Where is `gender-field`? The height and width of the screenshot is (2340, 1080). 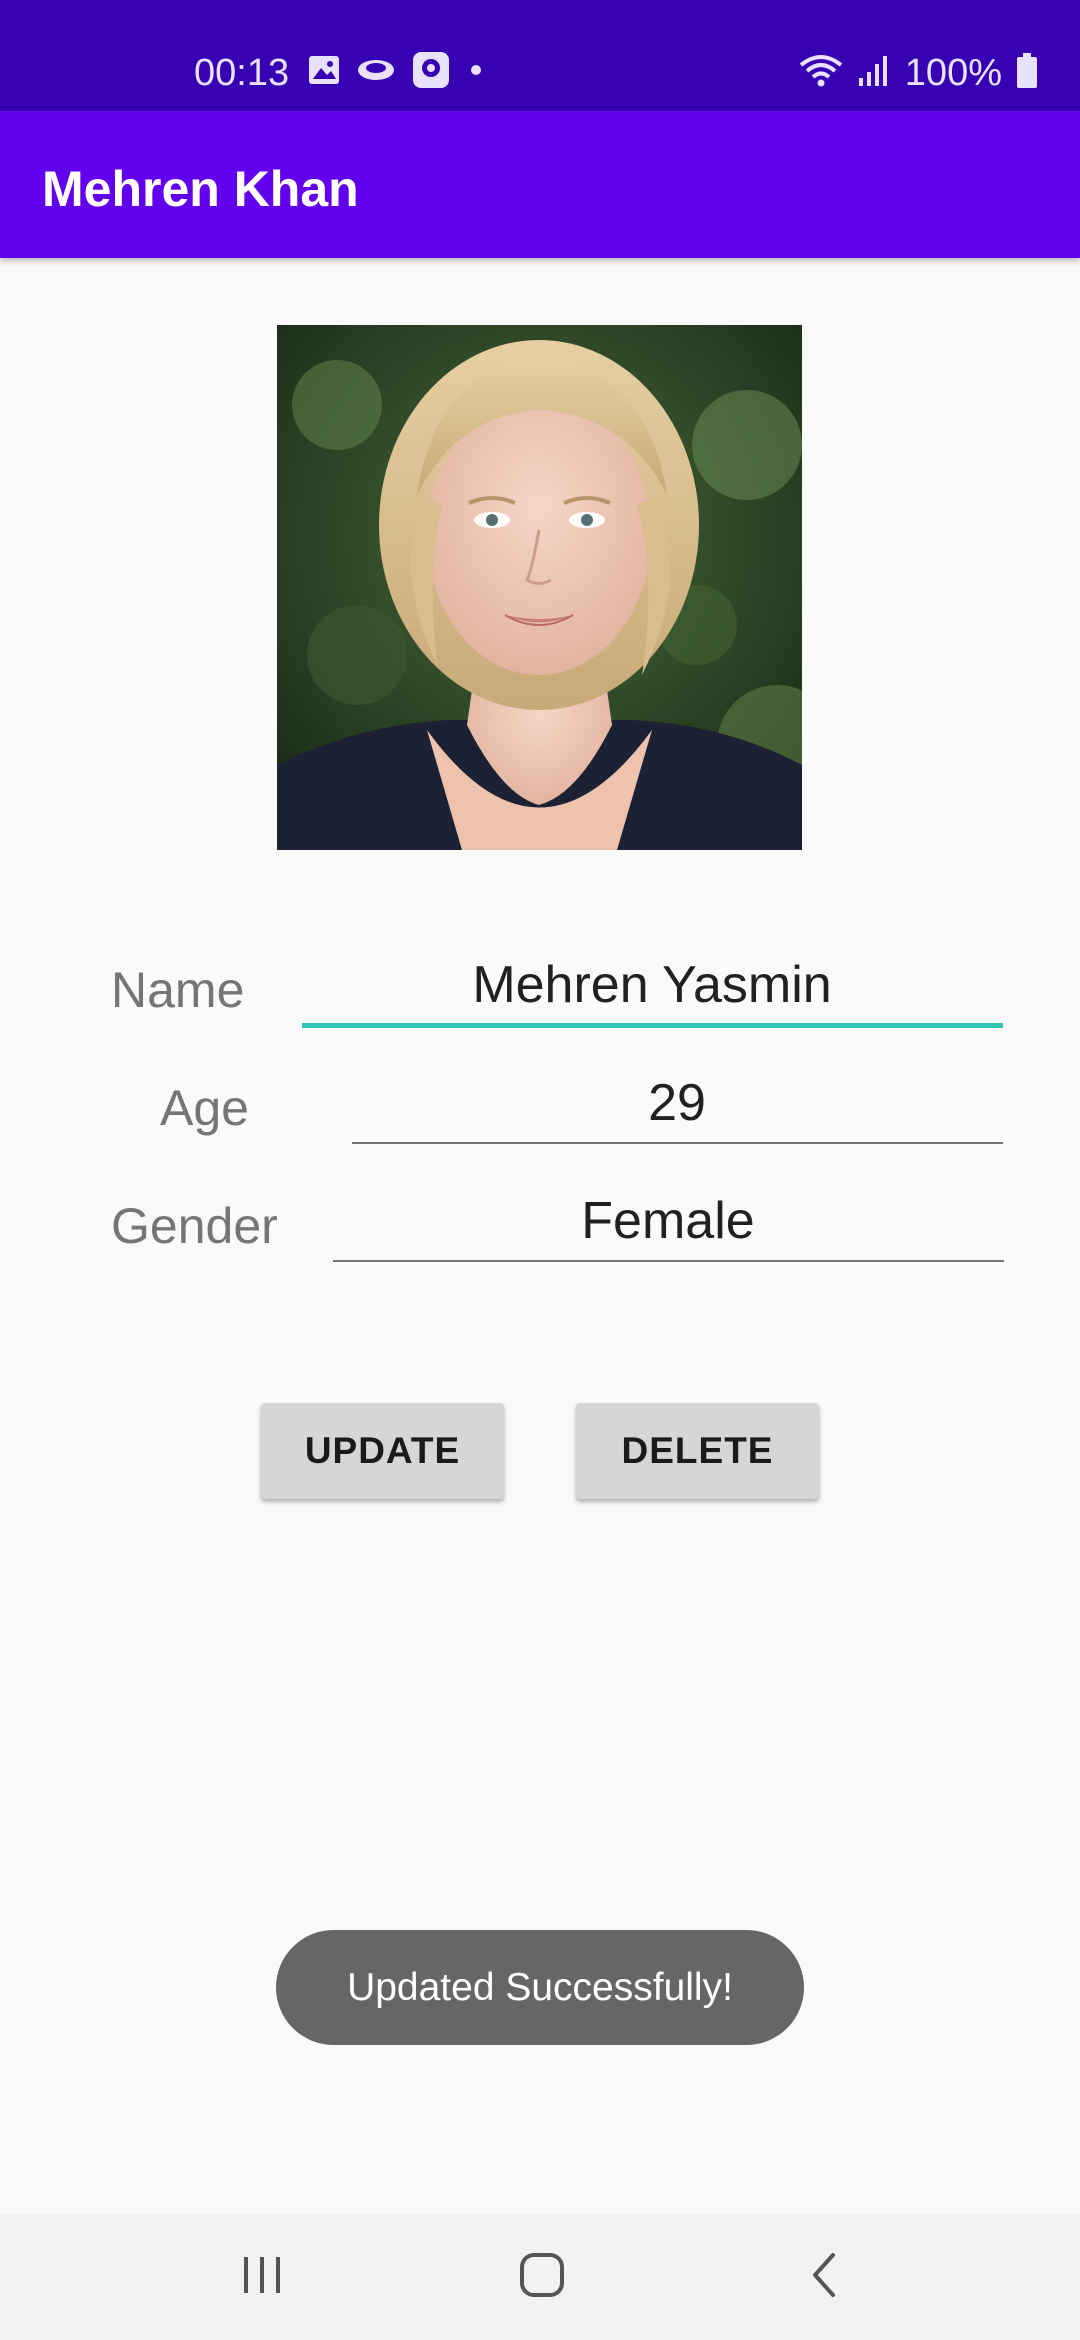 gender-field is located at coordinates (668, 1221).